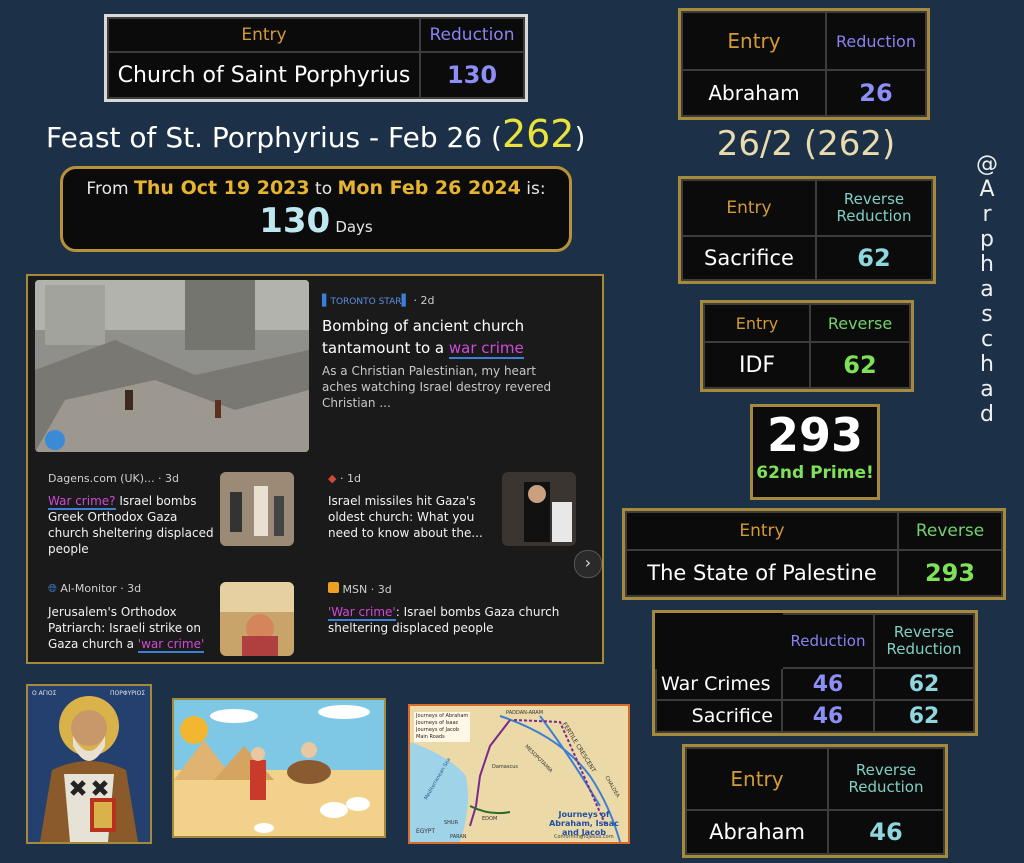 Image resolution: width=1024 pixels, height=863 pixels. I want to click on feast-title: Feast of St. Porphyrius - Feb 26 (262), so click(316, 134).